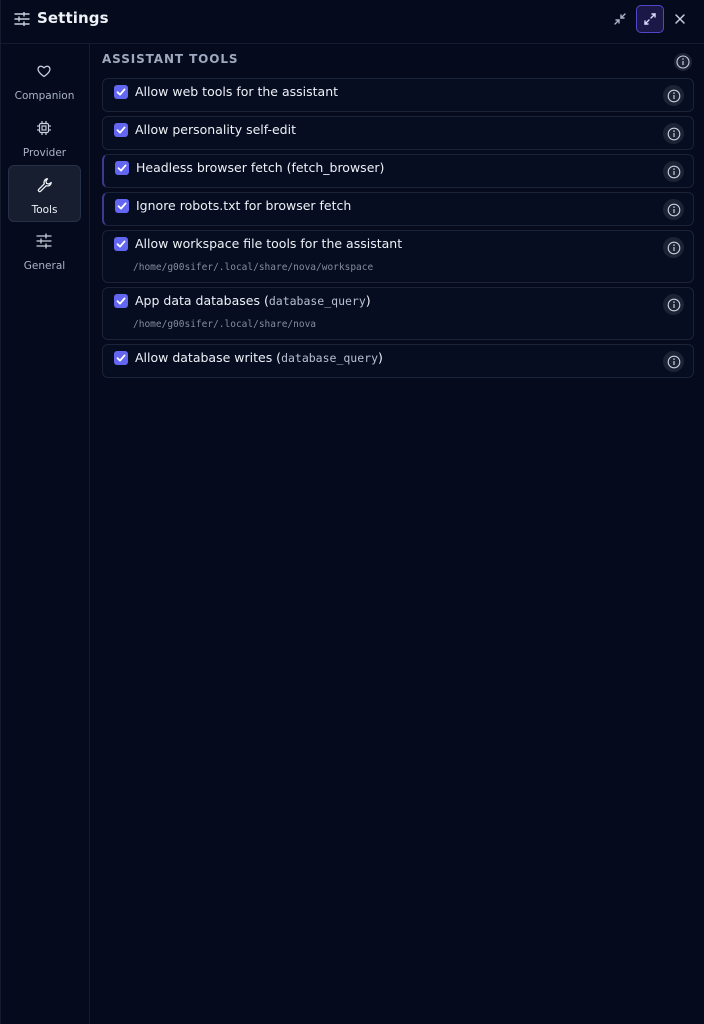  Describe the element at coordinates (44, 210) in the screenshot. I see `sidebar-item-label: Tools` at that location.